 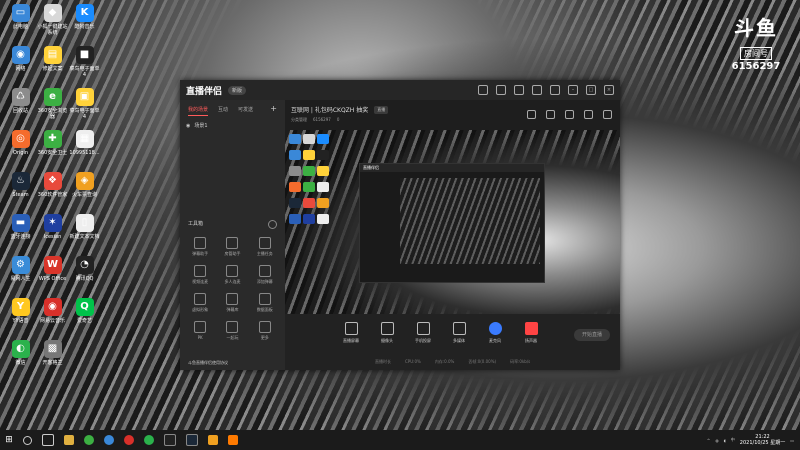 What do you see at coordinates (265, 275) in the screenshot?
I see `tool-item: 添加弹幕` at bounding box center [265, 275].